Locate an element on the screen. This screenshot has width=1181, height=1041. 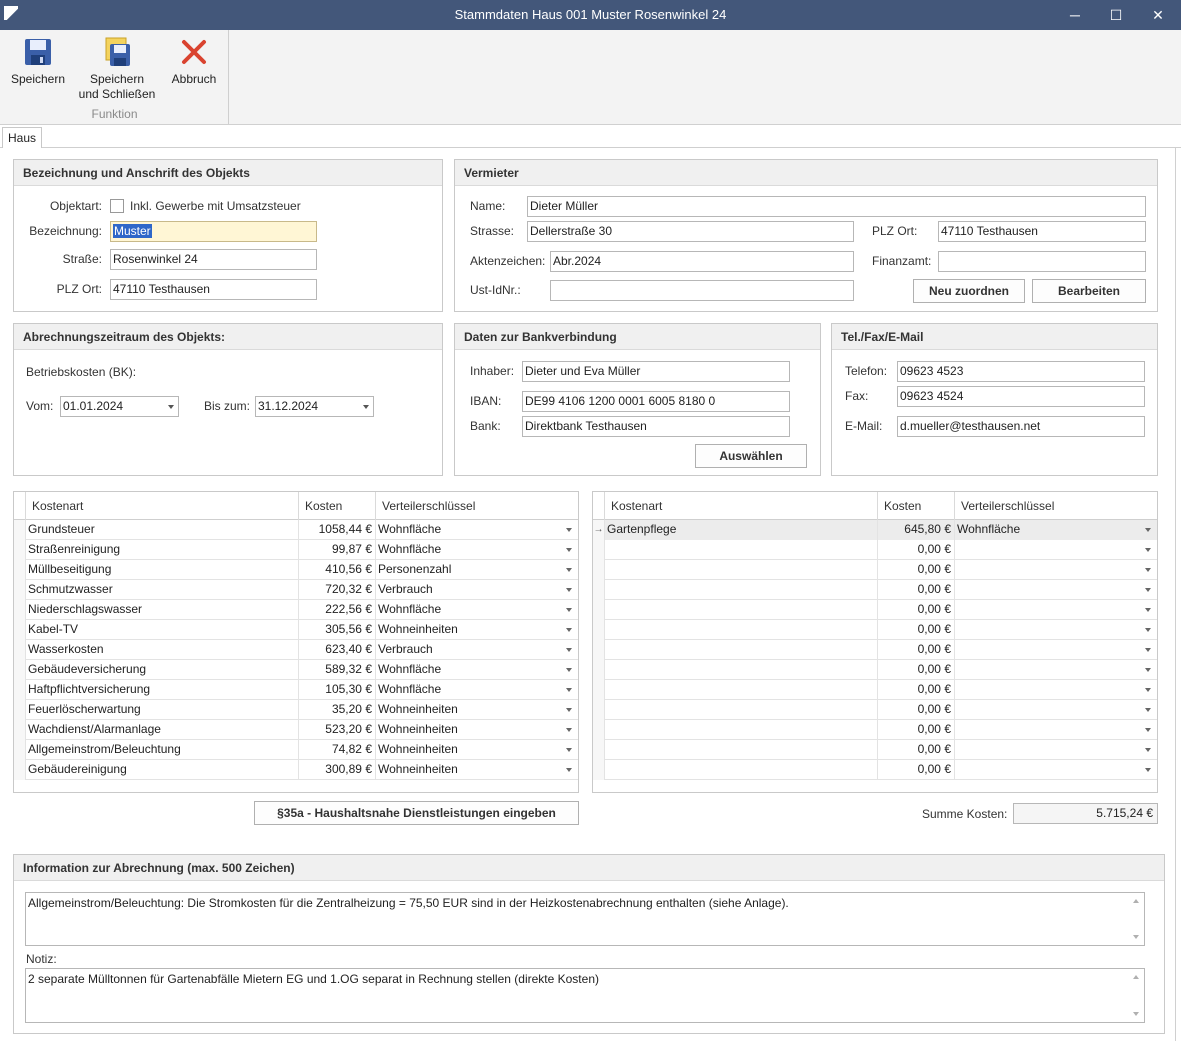
cell-kosten: 1058,44 € is located at coordinates (337, 530).